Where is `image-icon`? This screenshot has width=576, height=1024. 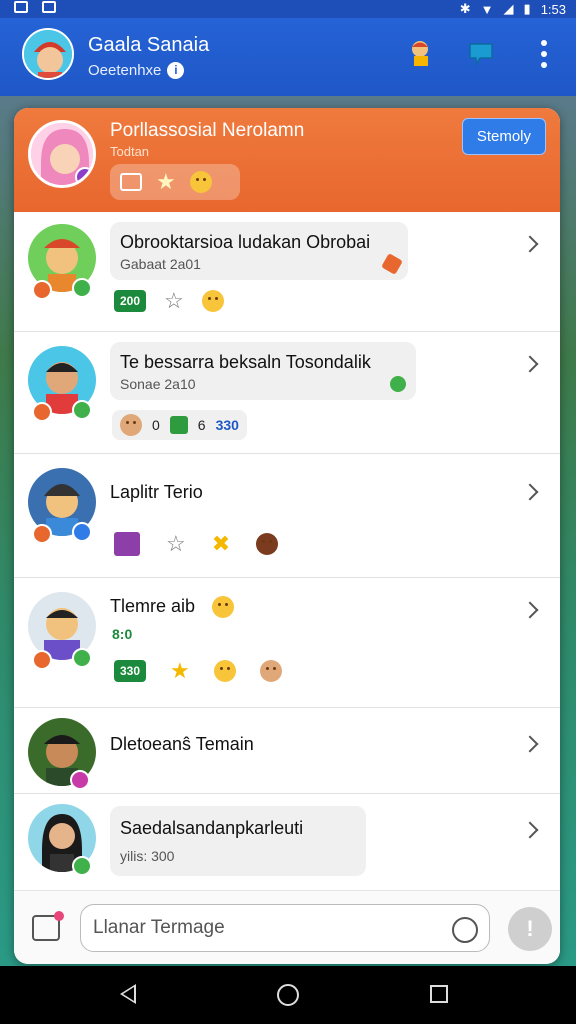 image-icon is located at coordinates (49, 7).